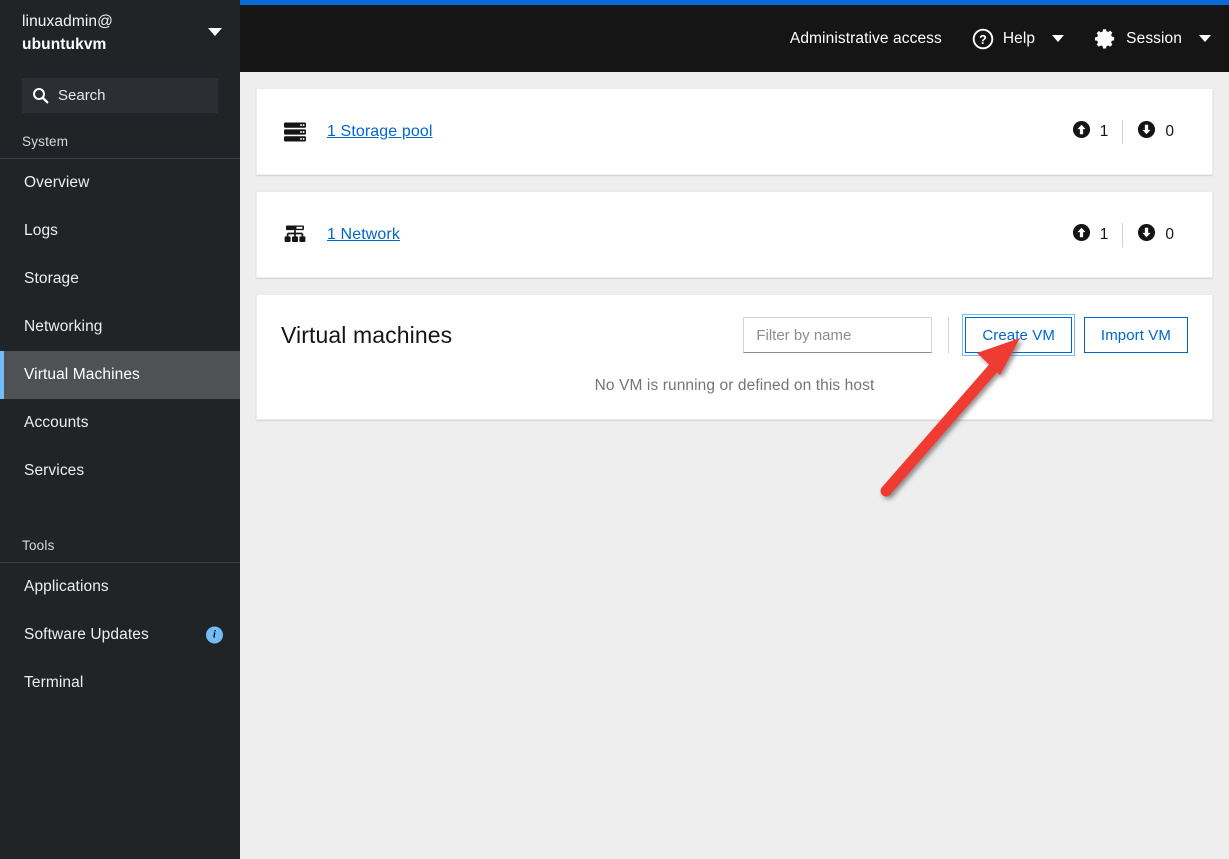  I want to click on nav-section-system-label: System, so click(45, 141).